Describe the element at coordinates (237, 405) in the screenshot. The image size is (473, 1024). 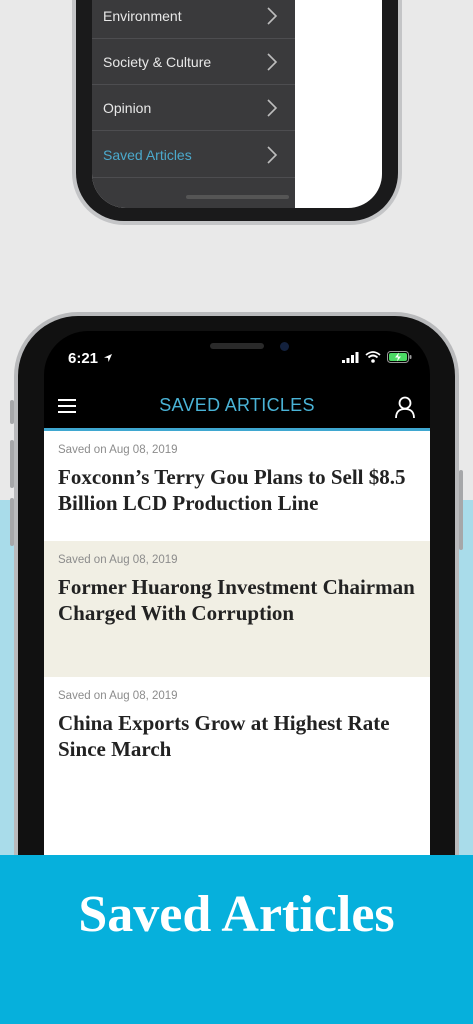
I see `page-title: SAVED ARTICLES` at that location.